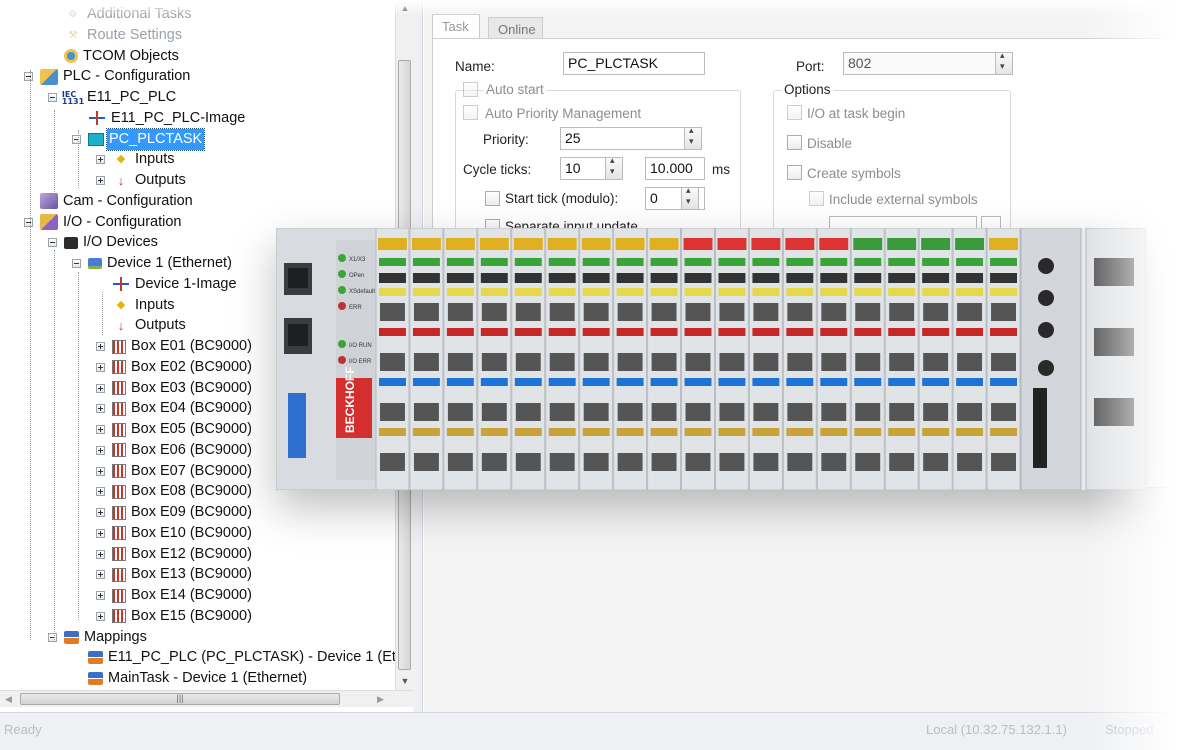  What do you see at coordinates (794, 172) in the screenshot?
I see `create-symbols-checkbox` at bounding box center [794, 172].